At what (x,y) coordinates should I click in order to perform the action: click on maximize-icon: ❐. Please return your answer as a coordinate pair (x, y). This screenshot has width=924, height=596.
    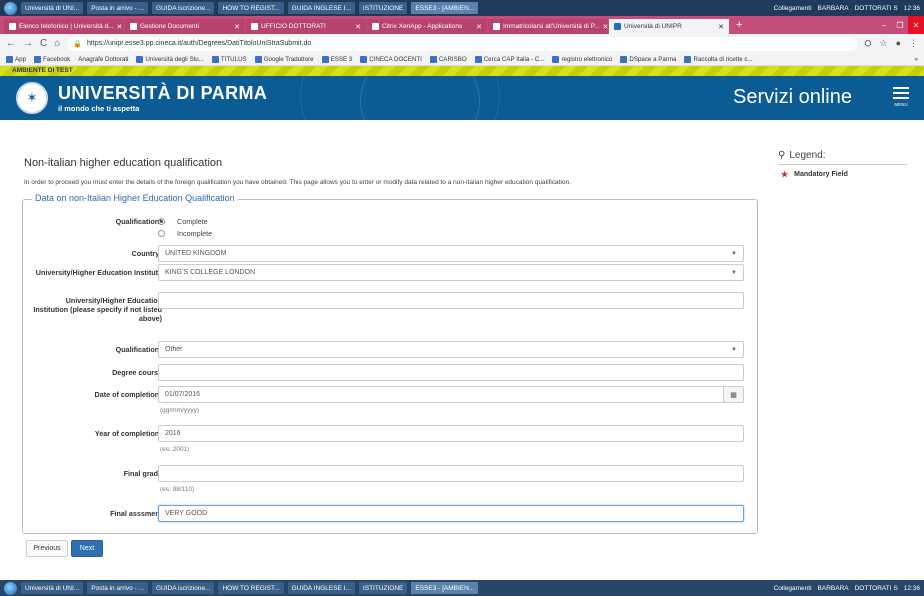
    Looking at the image, I should click on (900, 25).